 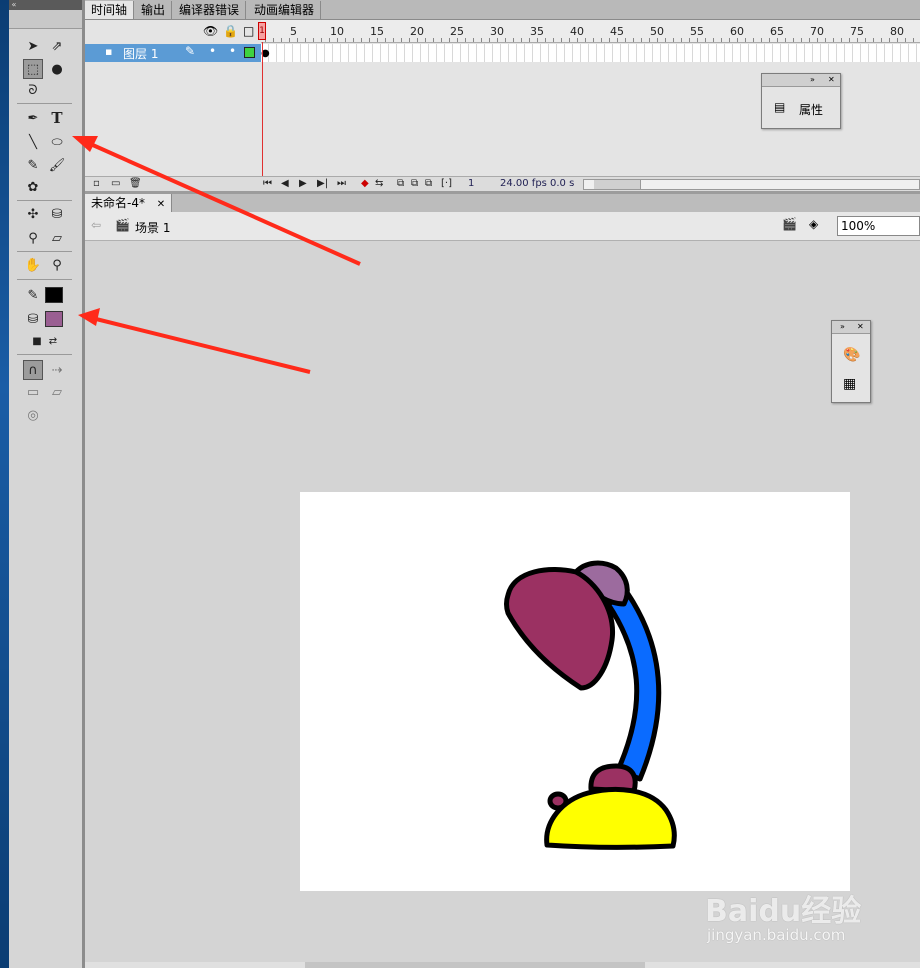 What do you see at coordinates (379, 183) in the screenshot?
I see `loop-icon: ⇆` at bounding box center [379, 183].